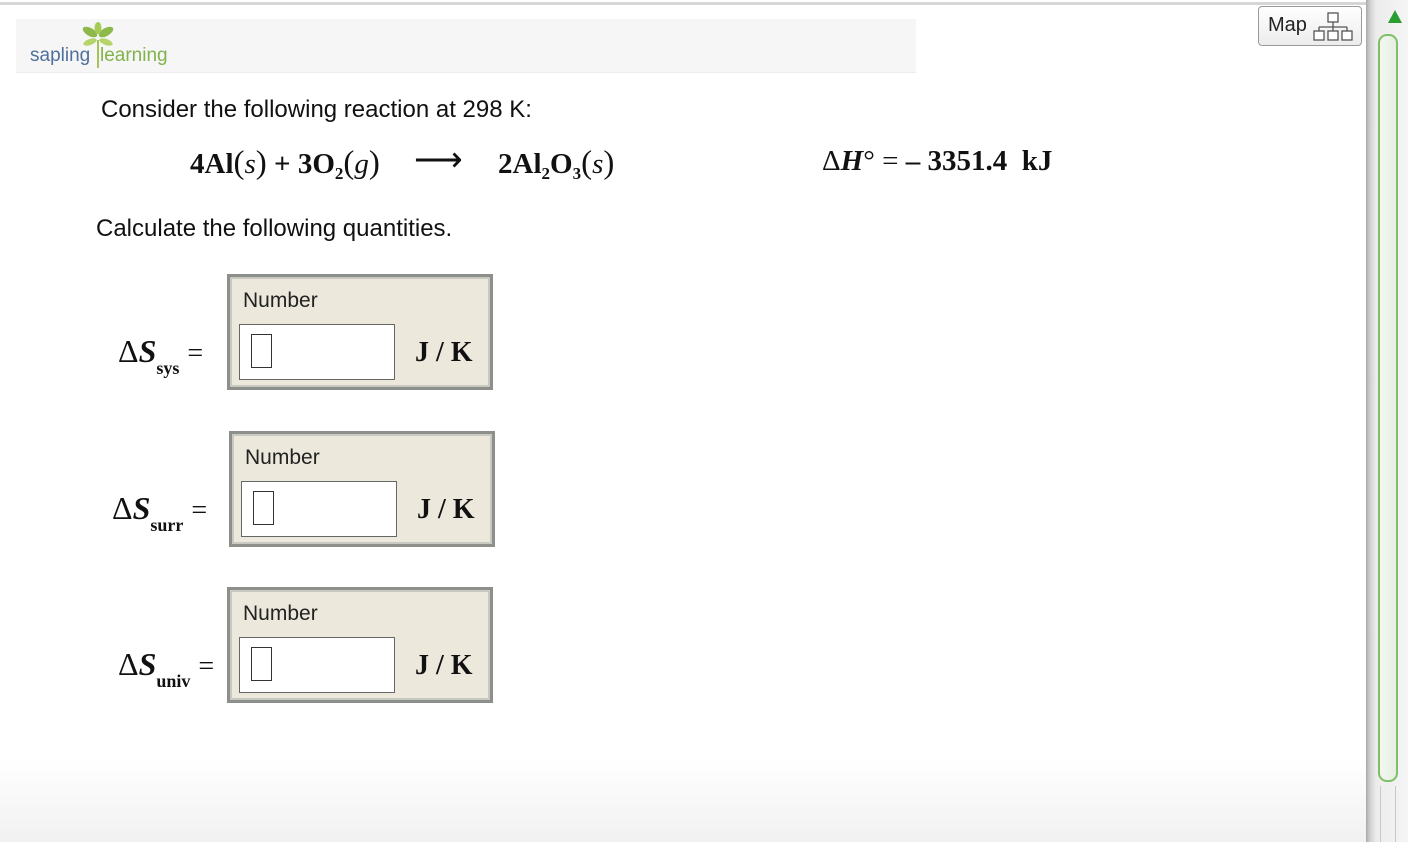  Describe the element at coordinates (361, 164) in the screenshot. I see `reactant-2-state: g` at that location.